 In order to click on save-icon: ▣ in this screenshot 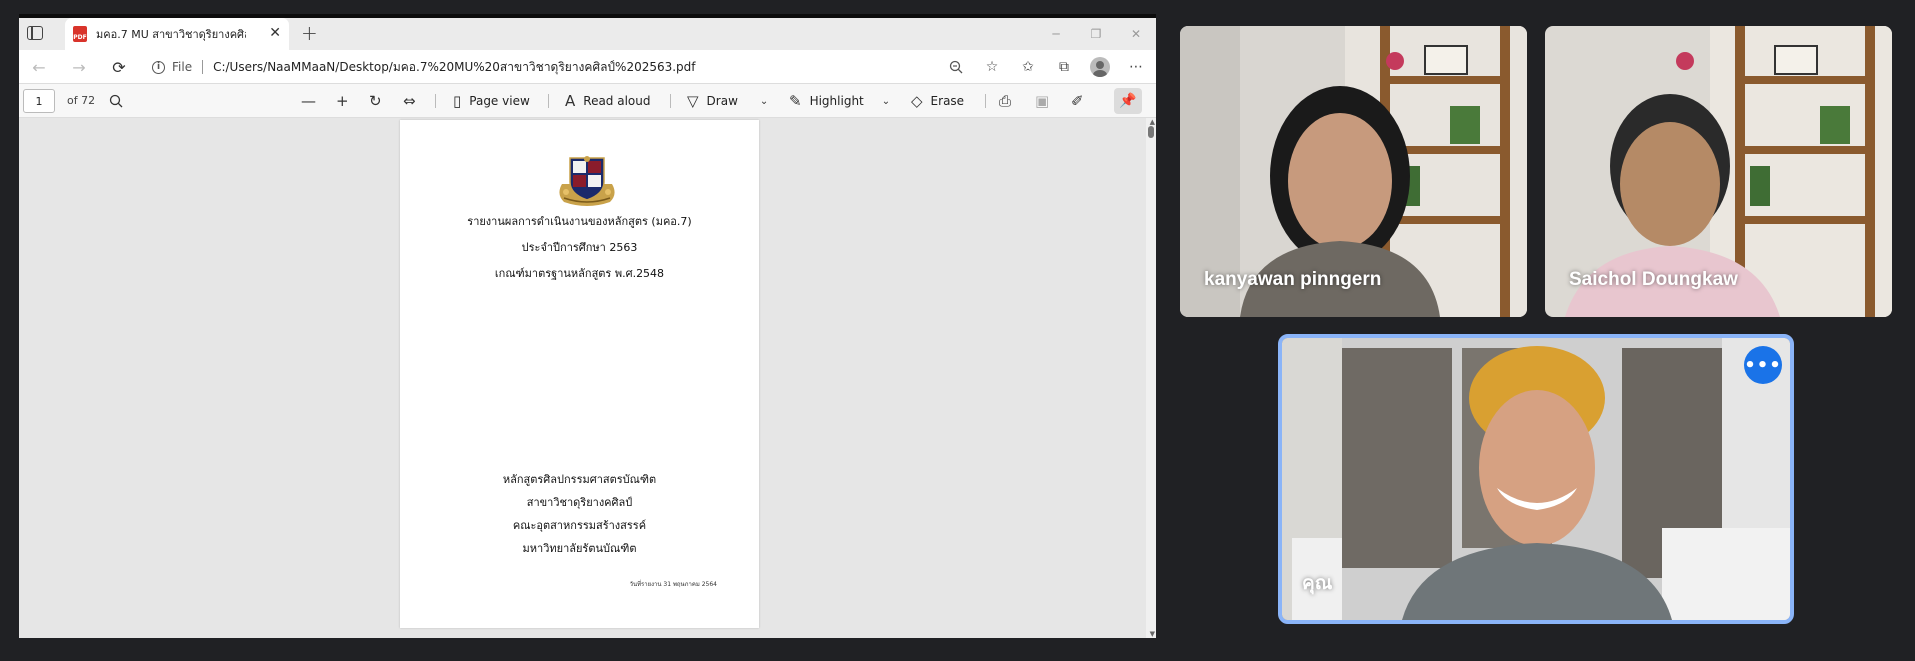, I will do `click(1042, 101)`.